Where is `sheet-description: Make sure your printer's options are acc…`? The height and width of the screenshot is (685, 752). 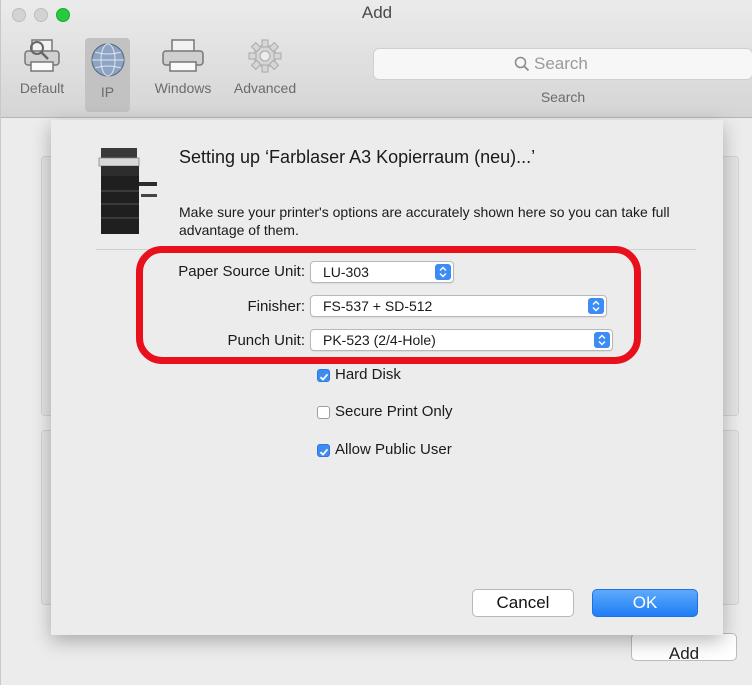
sheet-description: Make sure your printer's options are acc… is located at coordinates (424, 221).